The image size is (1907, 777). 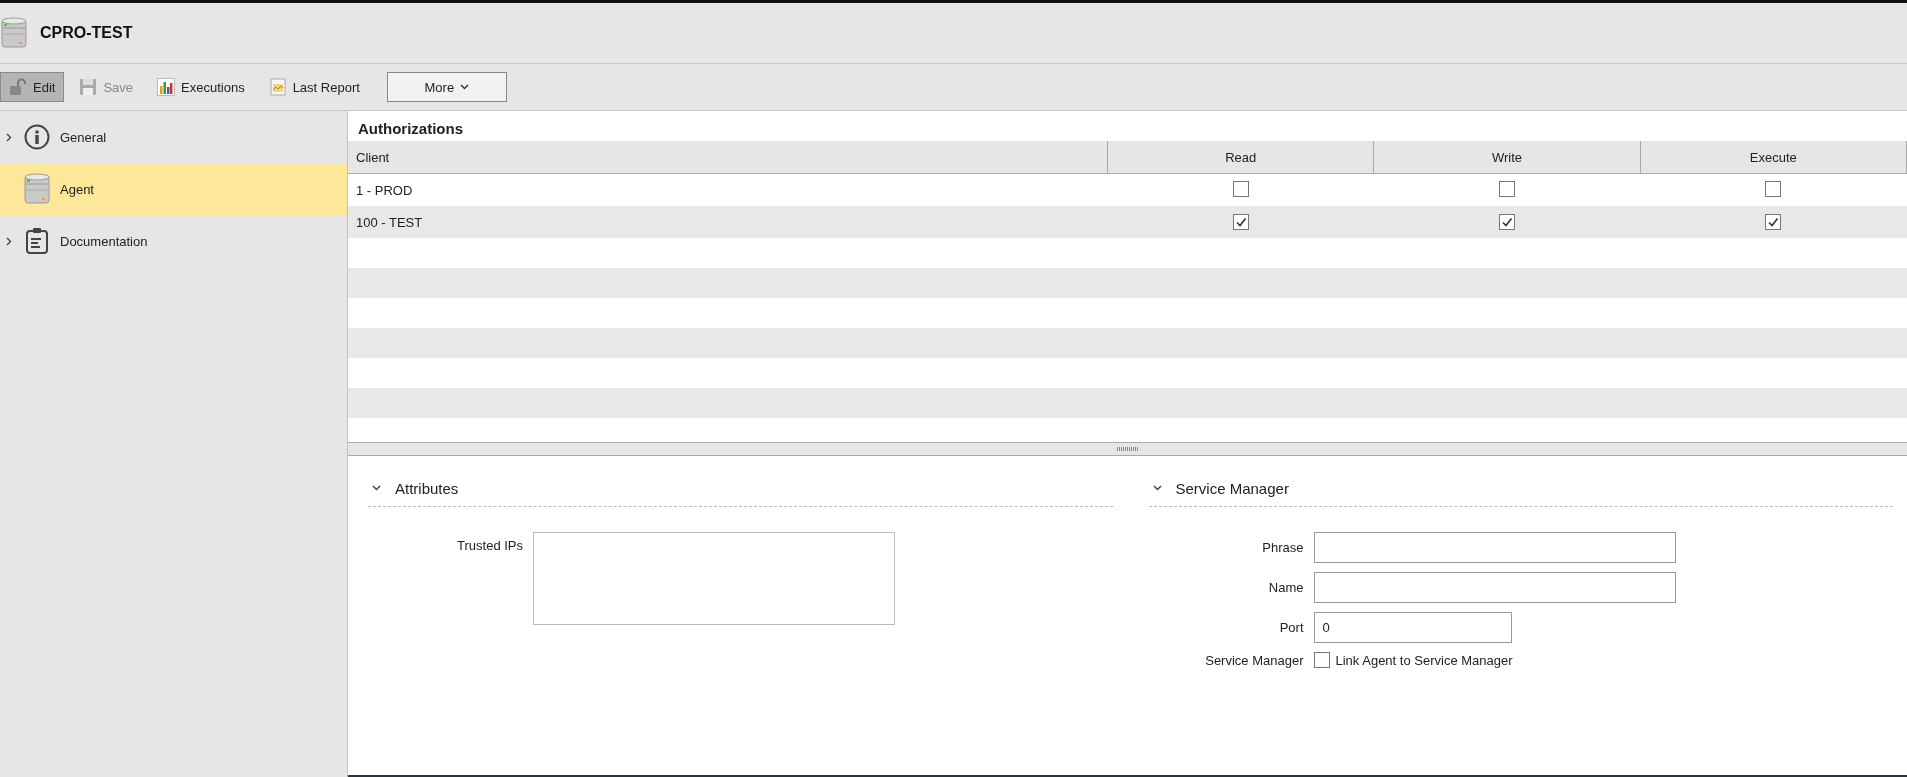 What do you see at coordinates (1283, 547) in the screenshot?
I see `field-label: Phrase` at bounding box center [1283, 547].